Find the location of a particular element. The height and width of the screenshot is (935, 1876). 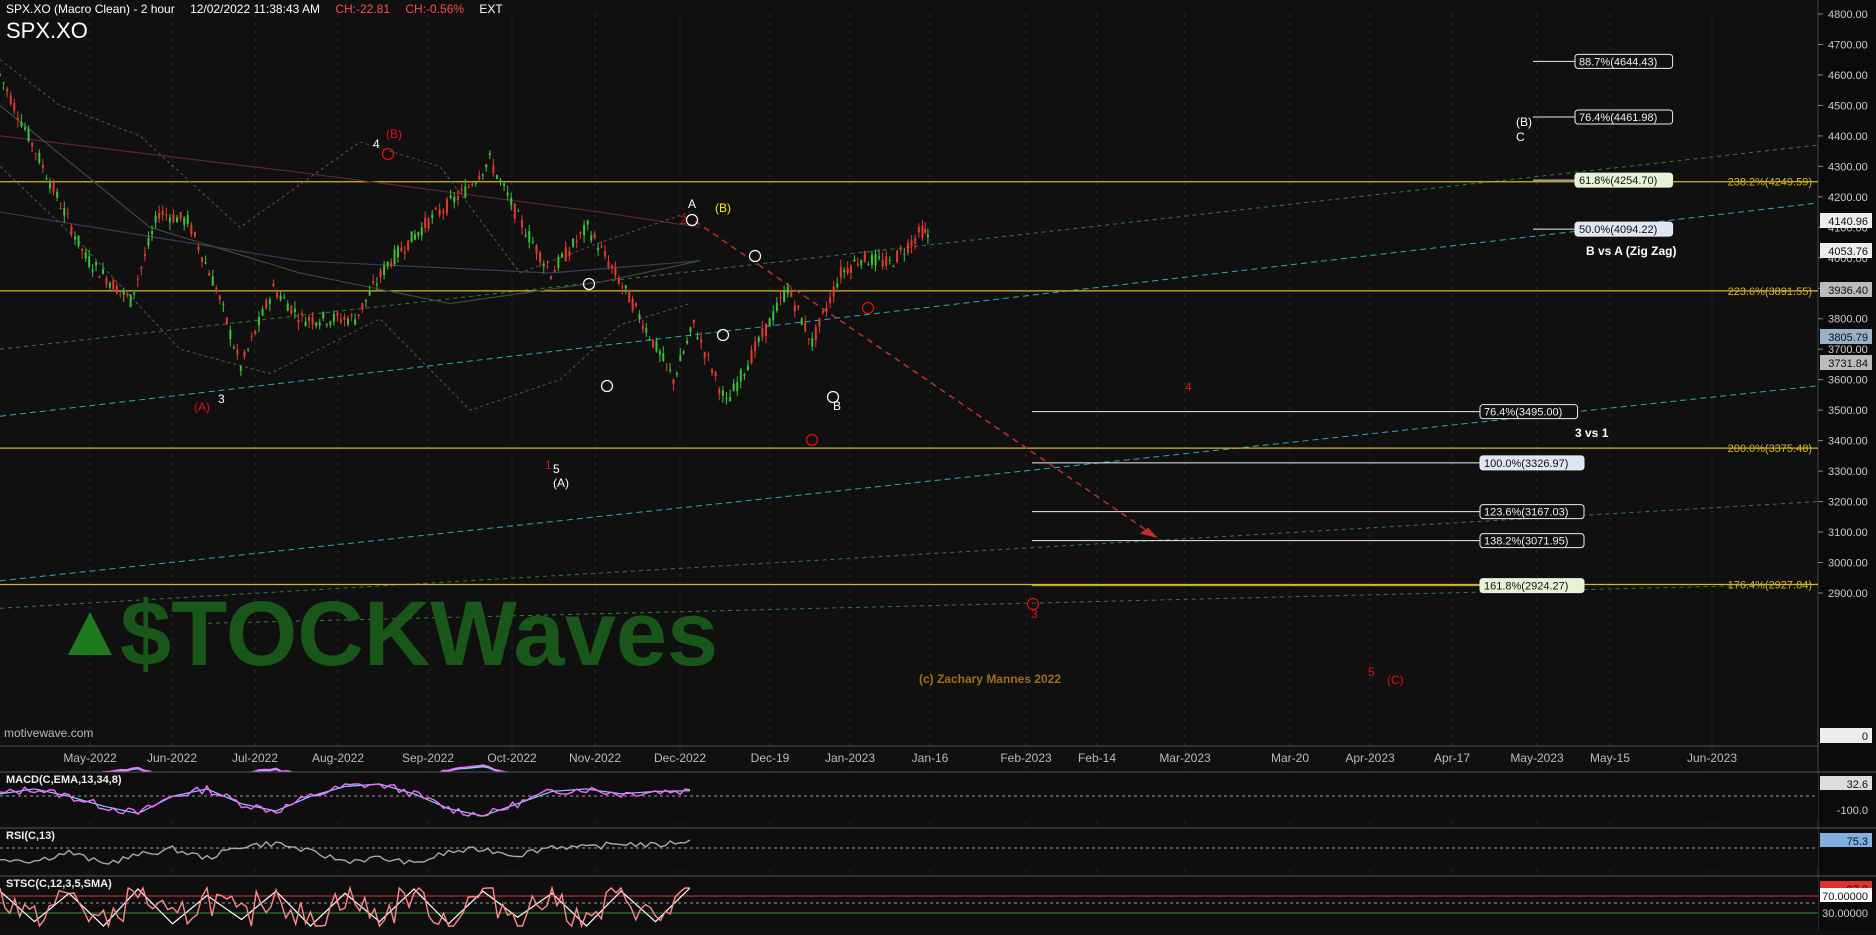

wave-label: B vs A (Zig Zag) is located at coordinates (1631, 251).